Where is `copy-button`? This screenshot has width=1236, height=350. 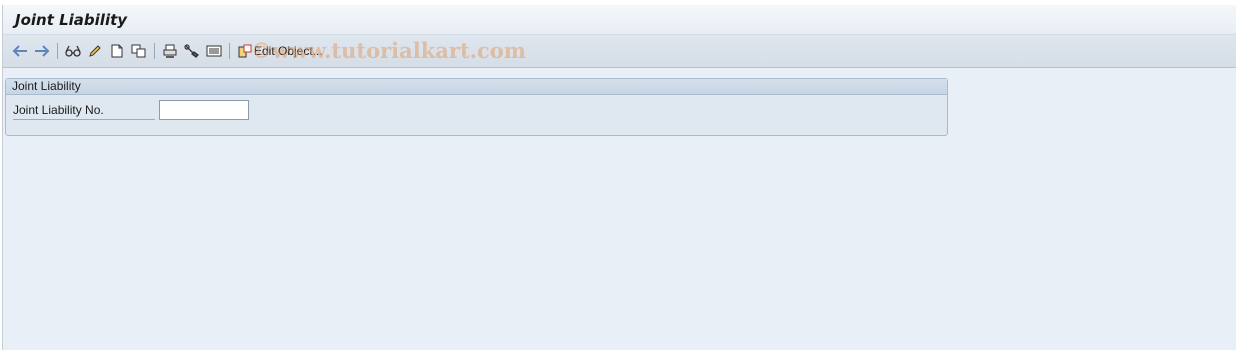
copy-button is located at coordinates (139, 51).